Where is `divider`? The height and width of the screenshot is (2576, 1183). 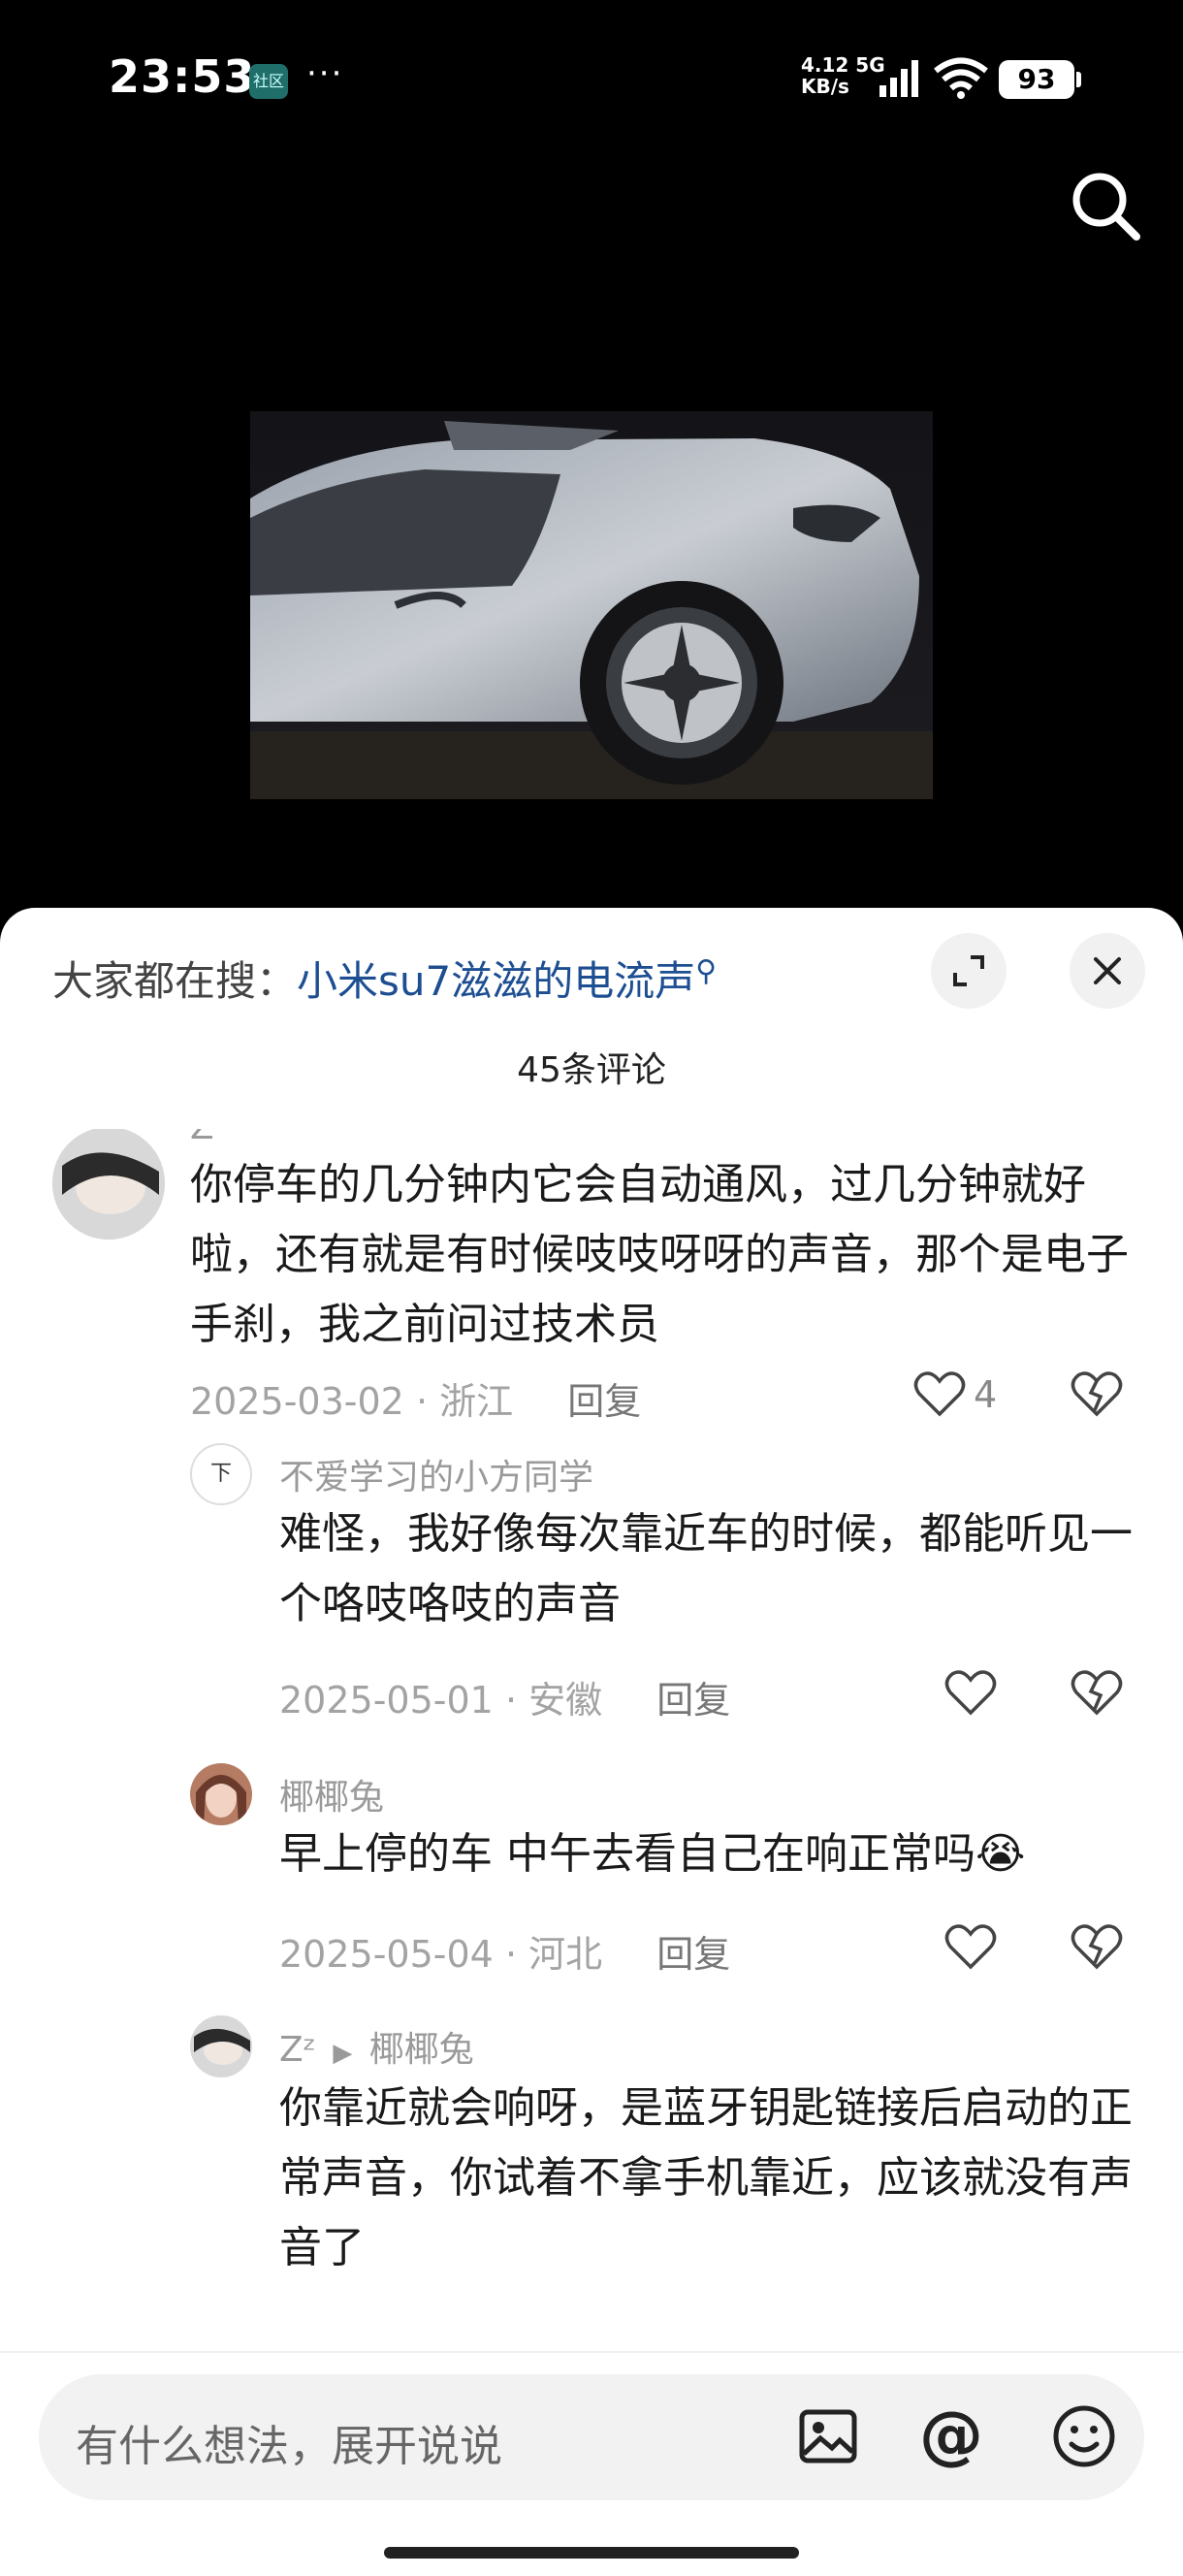
divider is located at coordinates (591, 2352).